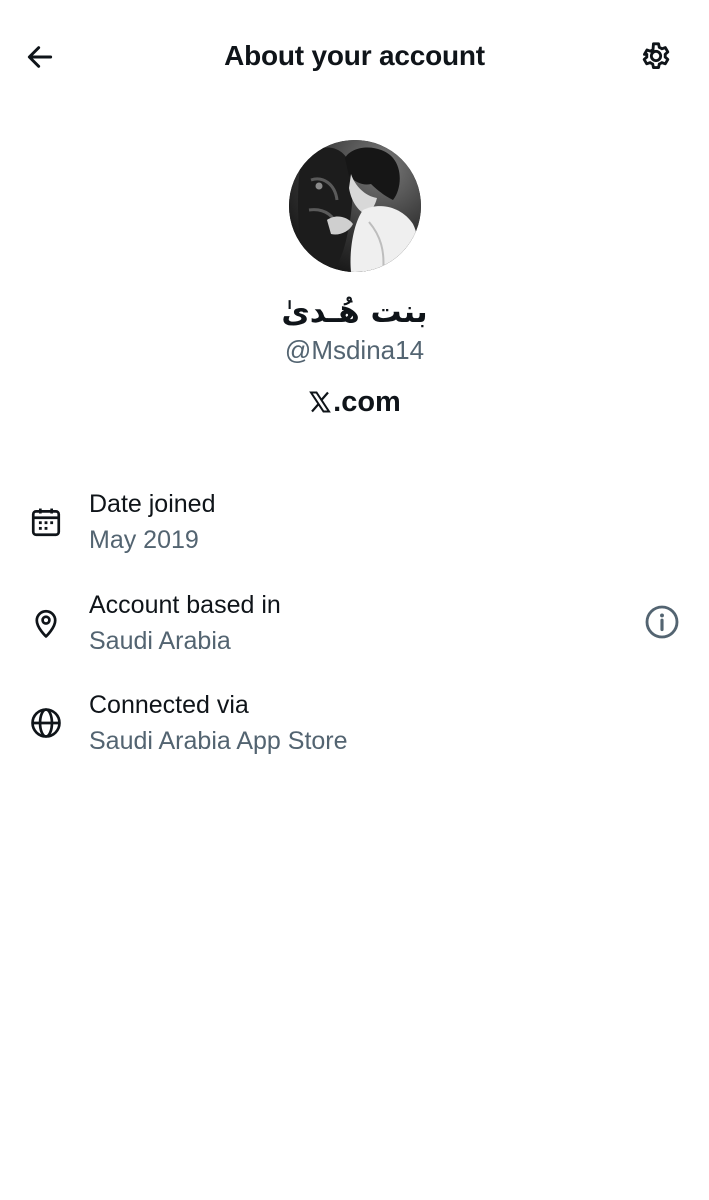 Image resolution: width=709 pixels, height=1200 pixels. I want to click on display-name: بنت هُـدىٰ, so click(354, 312).